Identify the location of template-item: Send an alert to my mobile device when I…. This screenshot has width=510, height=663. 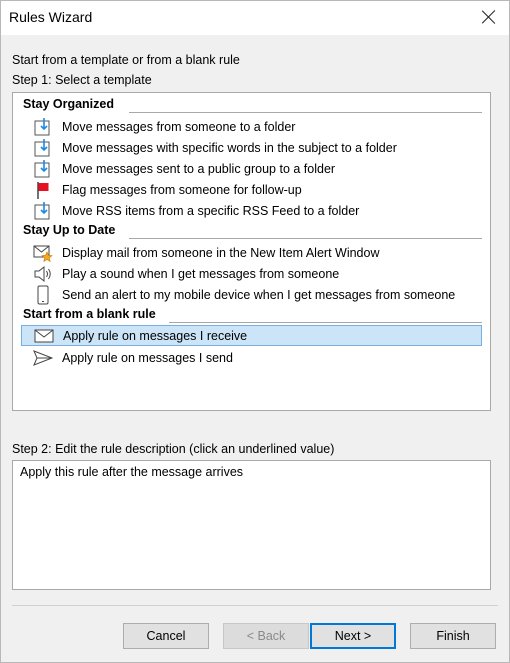
(258, 294).